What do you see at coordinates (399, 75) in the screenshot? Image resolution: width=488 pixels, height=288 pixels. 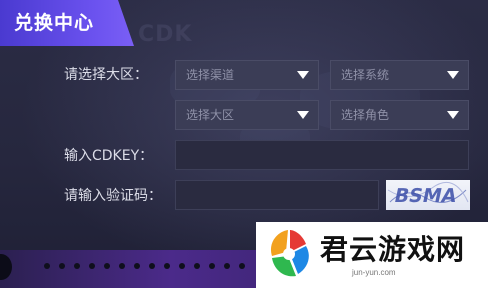 I see `system-select: 选择系统` at bounding box center [399, 75].